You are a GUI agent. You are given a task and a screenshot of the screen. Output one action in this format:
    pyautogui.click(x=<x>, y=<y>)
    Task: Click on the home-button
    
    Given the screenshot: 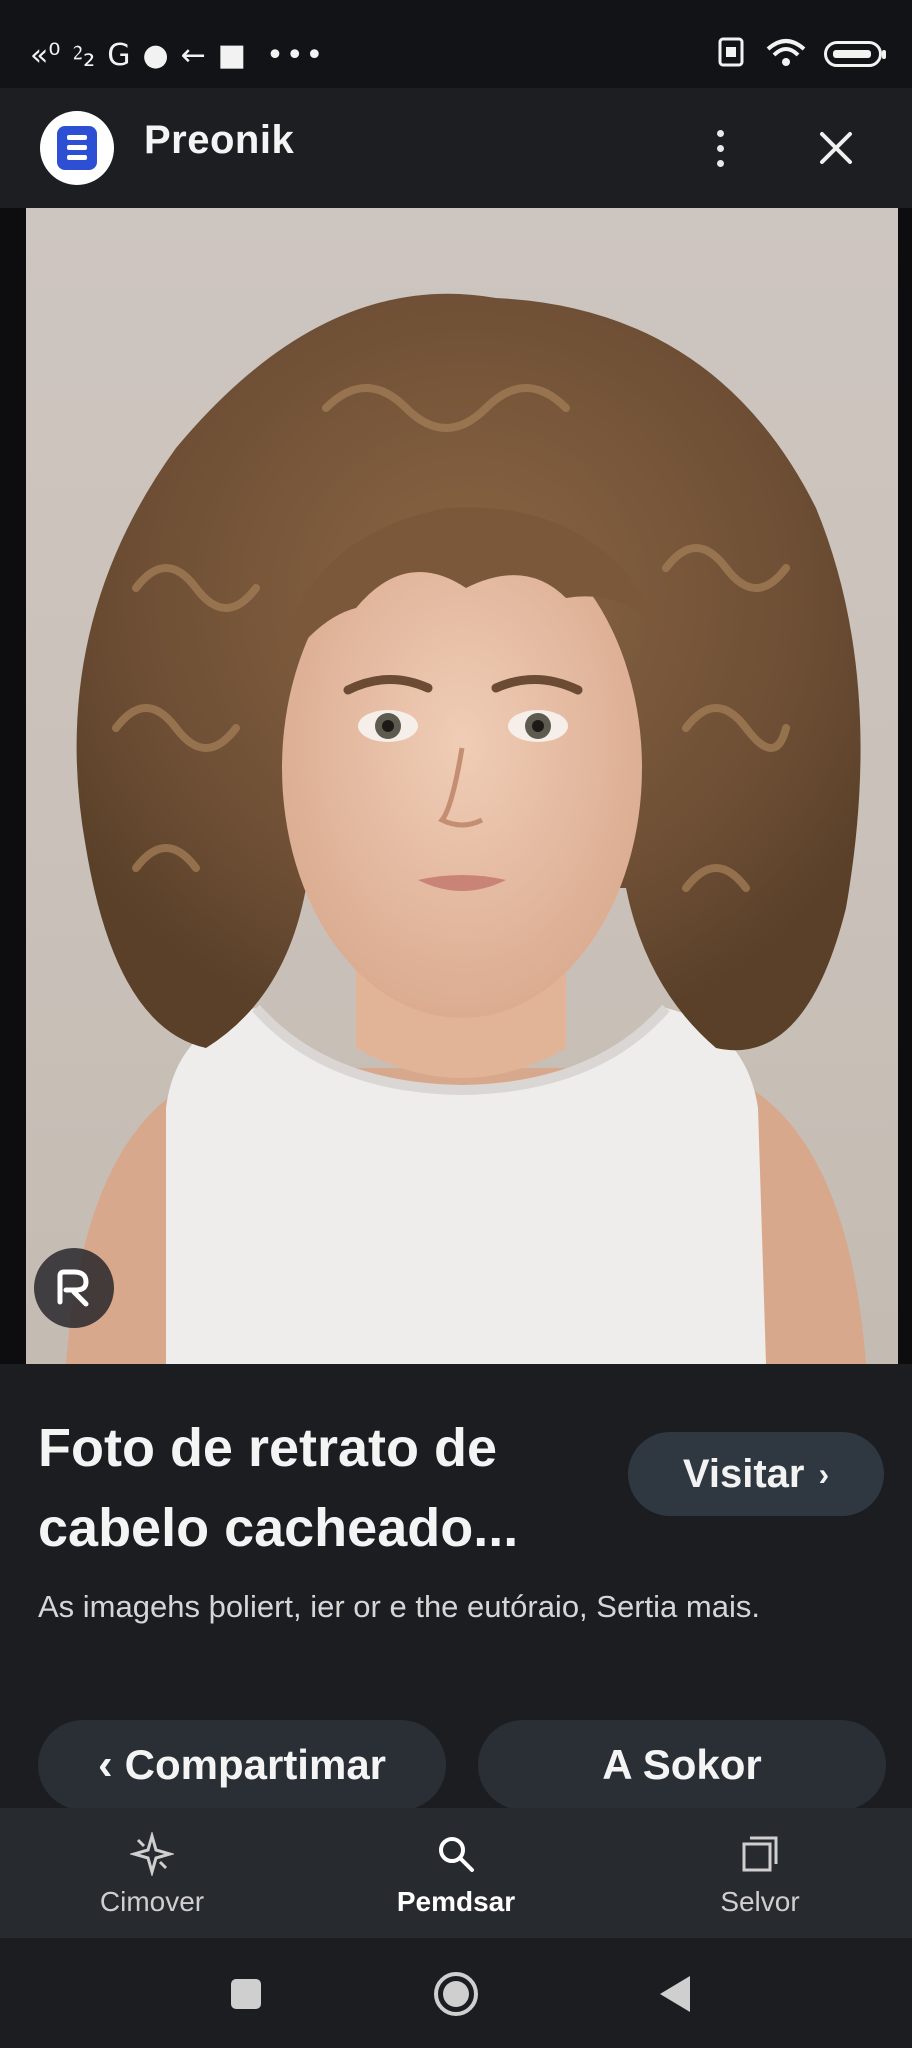 What is the action you would take?
    pyautogui.click(x=456, y=1994)
    